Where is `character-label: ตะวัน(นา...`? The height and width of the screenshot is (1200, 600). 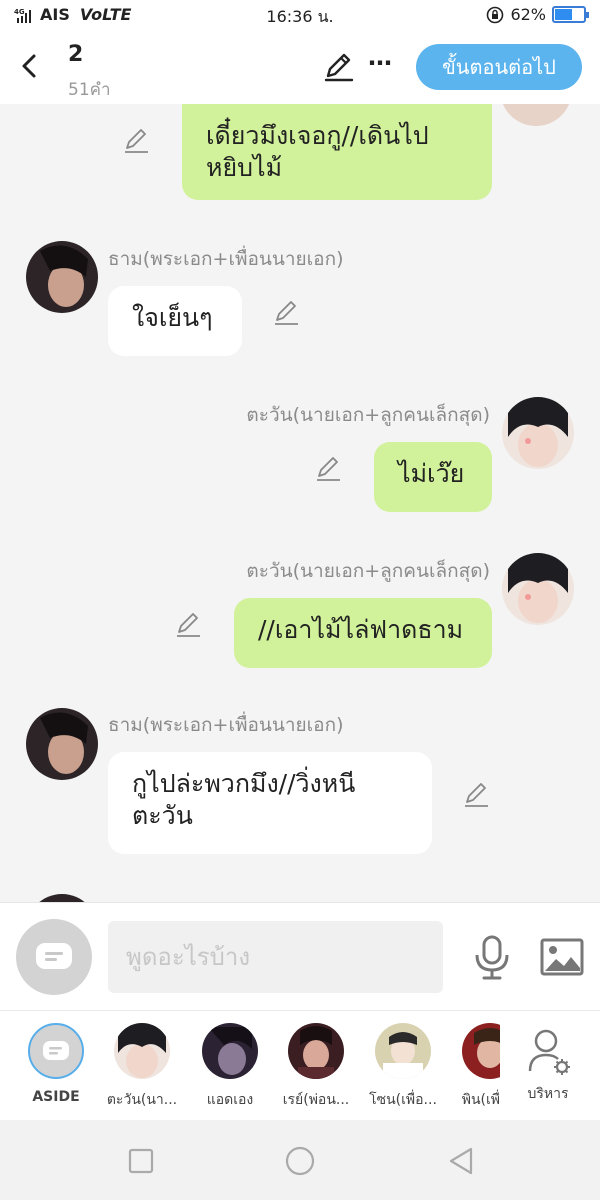 character-label: ตะวัน(นา... is located at coordinates (142, 1100).